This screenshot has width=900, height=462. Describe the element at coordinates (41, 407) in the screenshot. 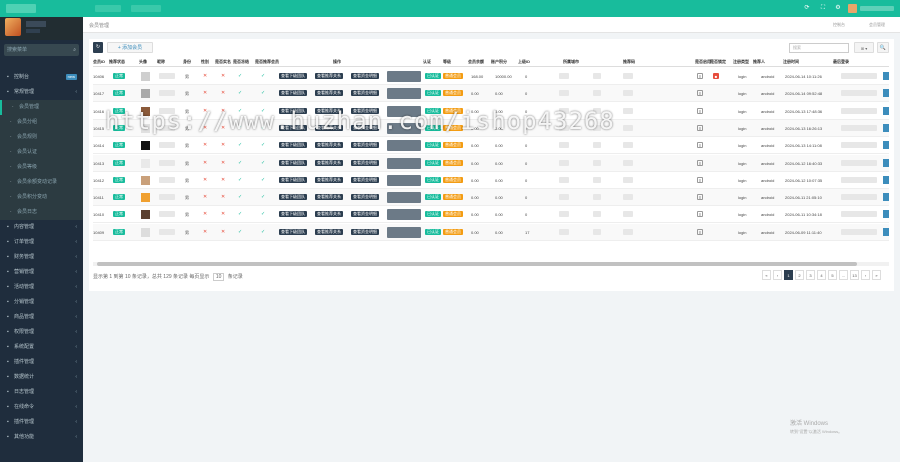

I see `sidebar-item: ▪ 在线命令 ‹` at that location.